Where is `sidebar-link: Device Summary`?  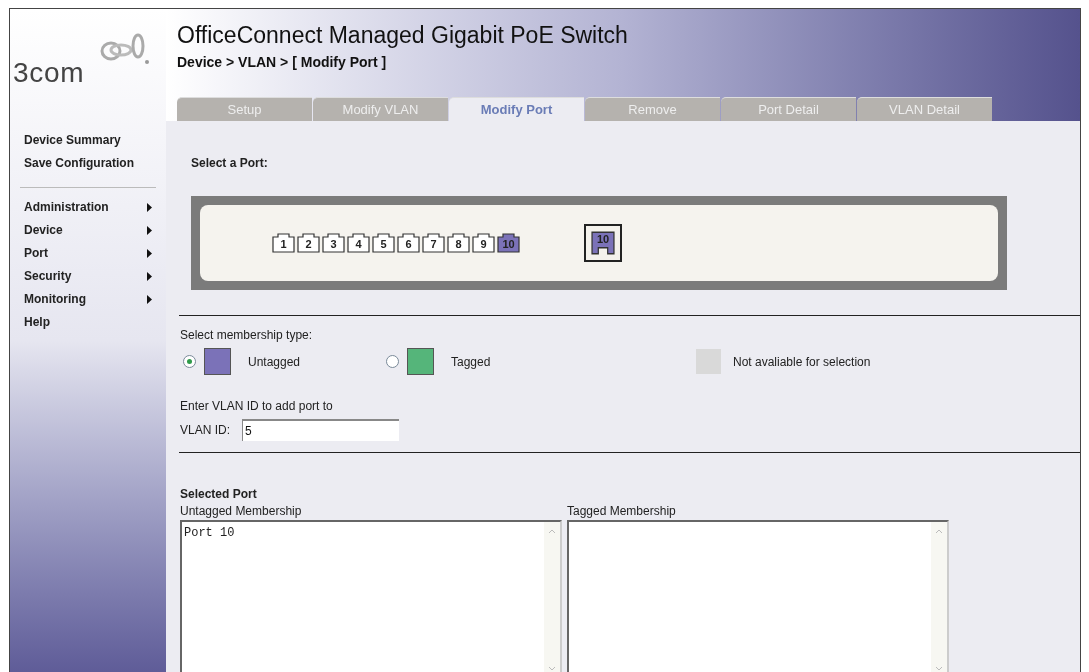 sidebar-link: Device Summary is located at coordinates (72, 140).